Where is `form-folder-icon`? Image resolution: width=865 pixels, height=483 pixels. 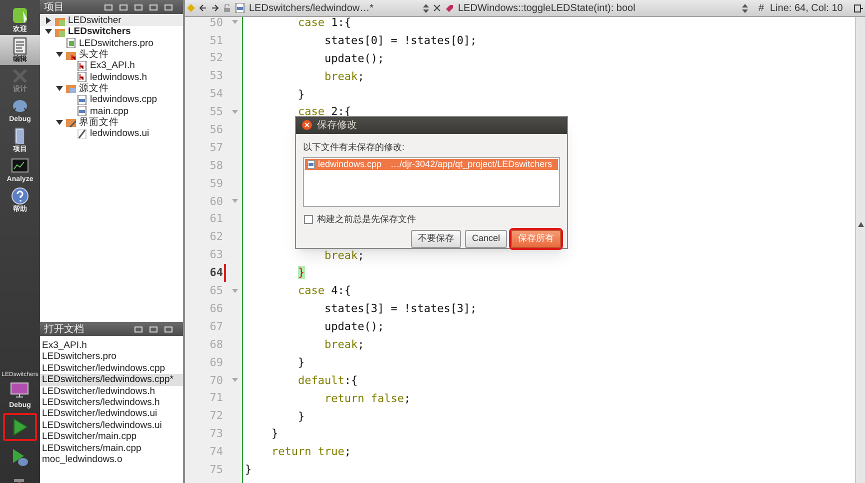 form-folder-icon is located at coordinates (71, 122).